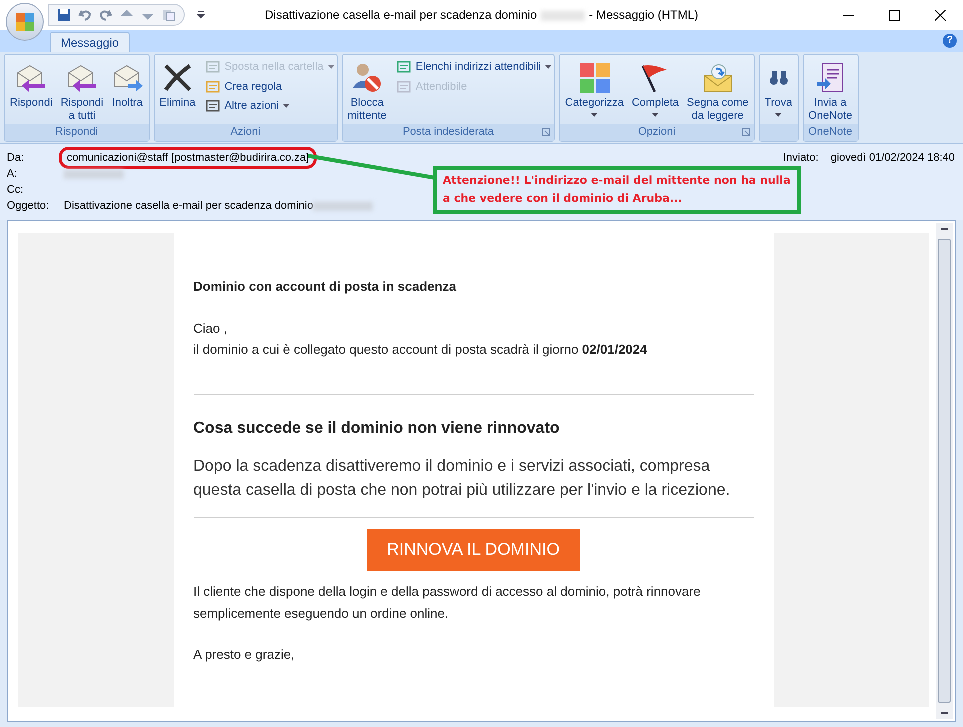  Describe the element at coordinates (201, 15) in the screenshot. I see `customize-toolbar-icon` at that location.